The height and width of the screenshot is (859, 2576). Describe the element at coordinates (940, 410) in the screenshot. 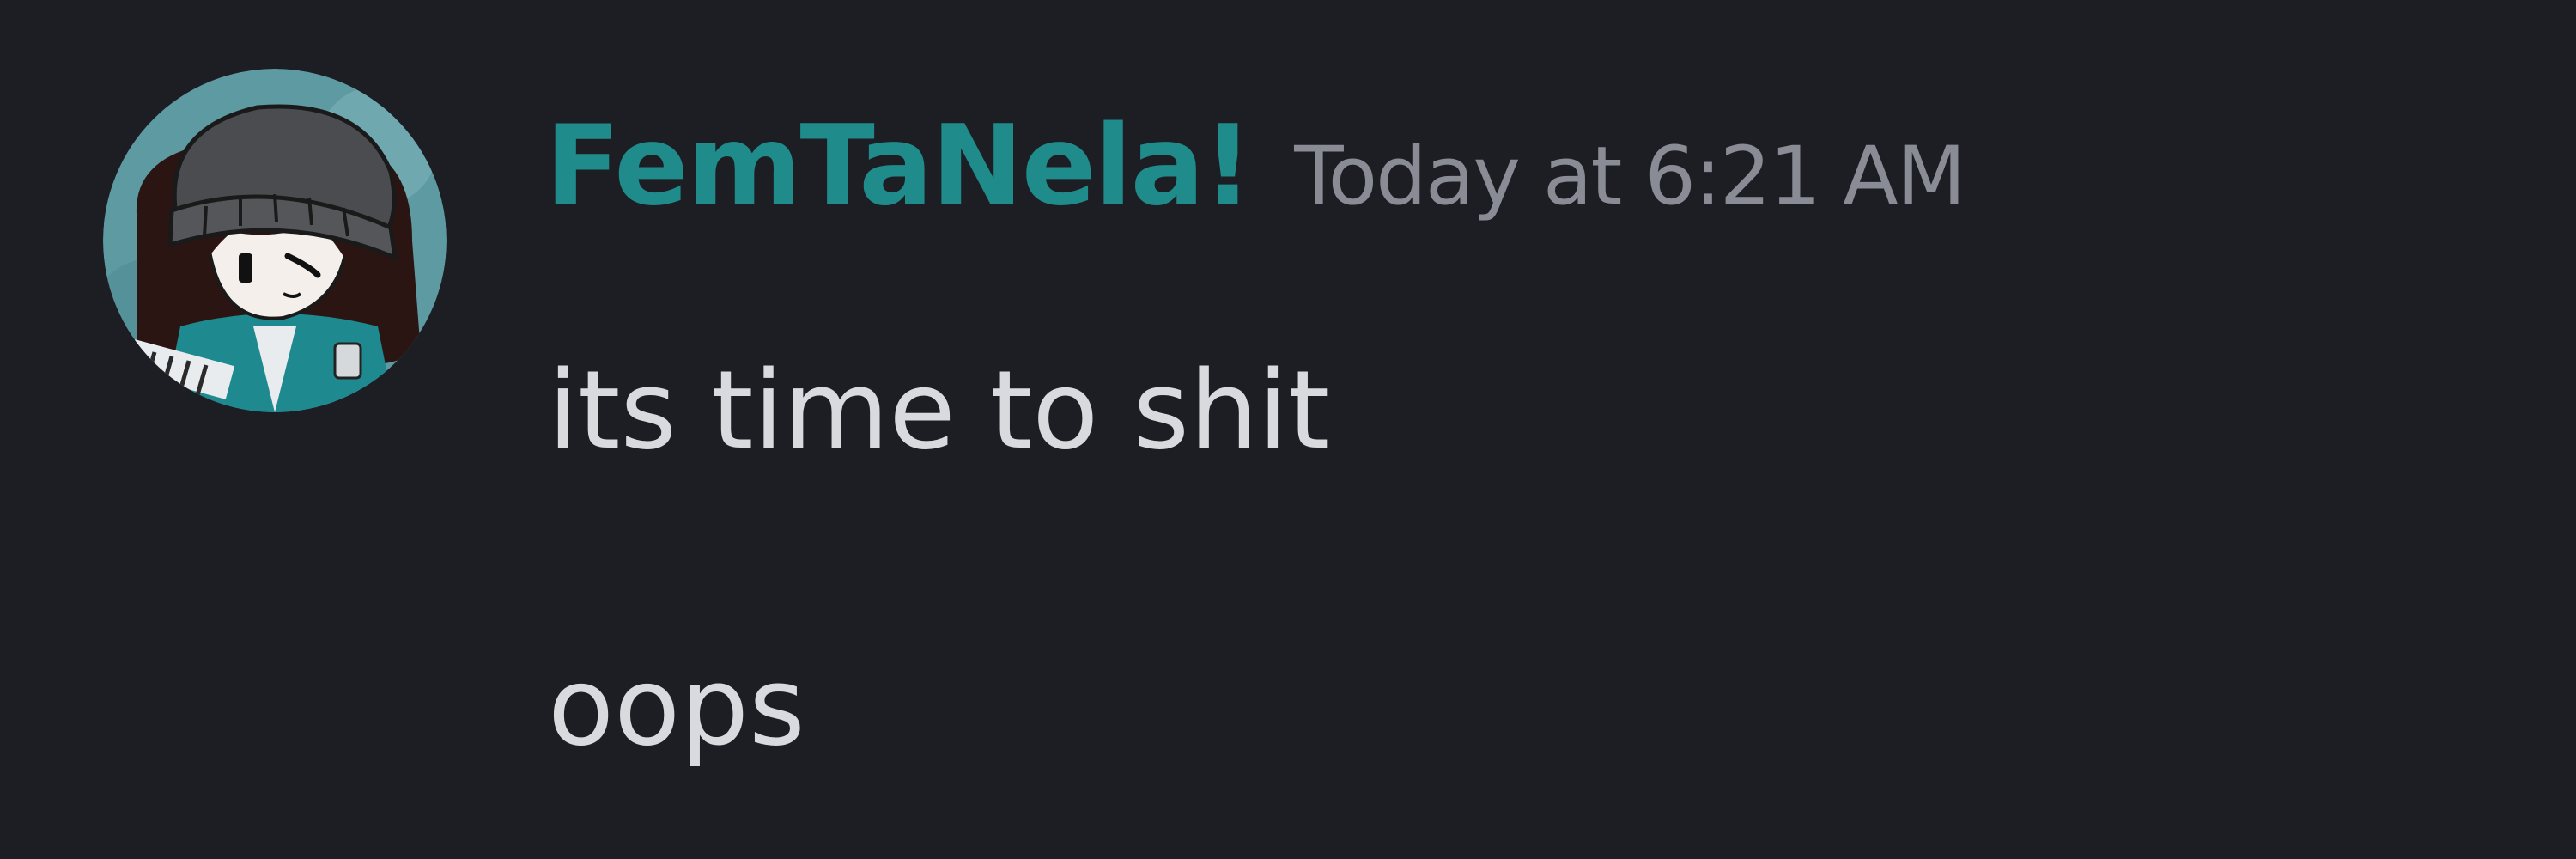

I see `message-text: its time to shit` at that location.